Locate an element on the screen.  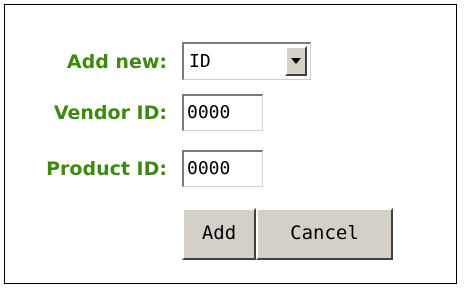
cancel-button: Cancel is located at coordinates (324, 234).